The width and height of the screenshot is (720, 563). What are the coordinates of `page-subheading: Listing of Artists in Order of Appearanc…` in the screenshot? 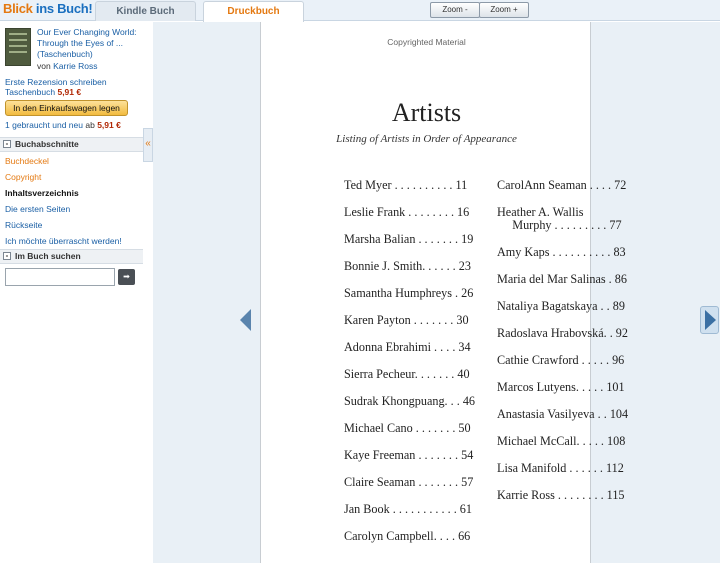 It's located at (426, 139).